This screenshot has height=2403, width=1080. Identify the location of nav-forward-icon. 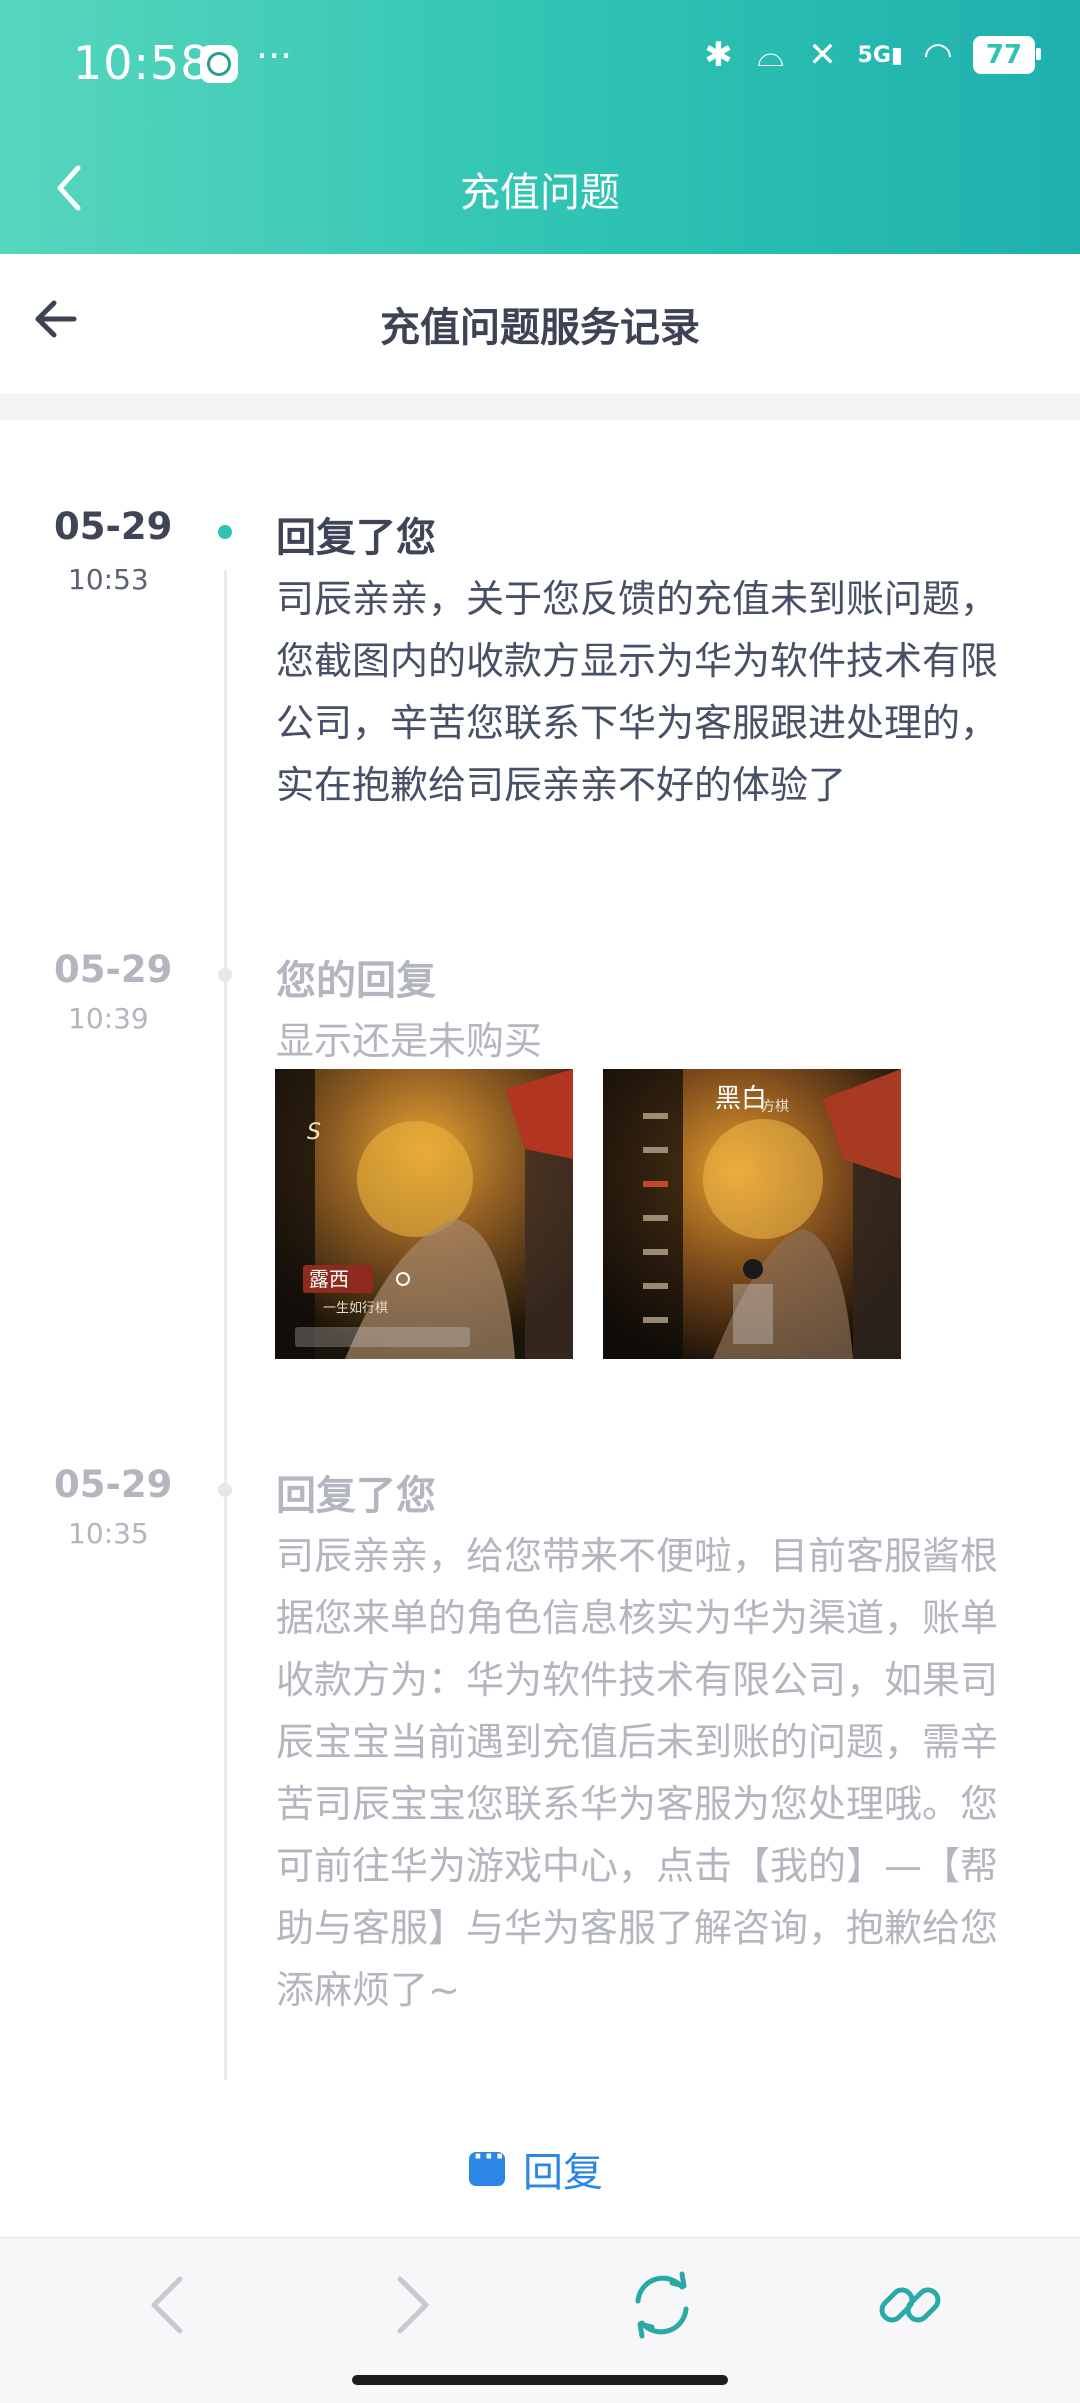
(412, 2305).